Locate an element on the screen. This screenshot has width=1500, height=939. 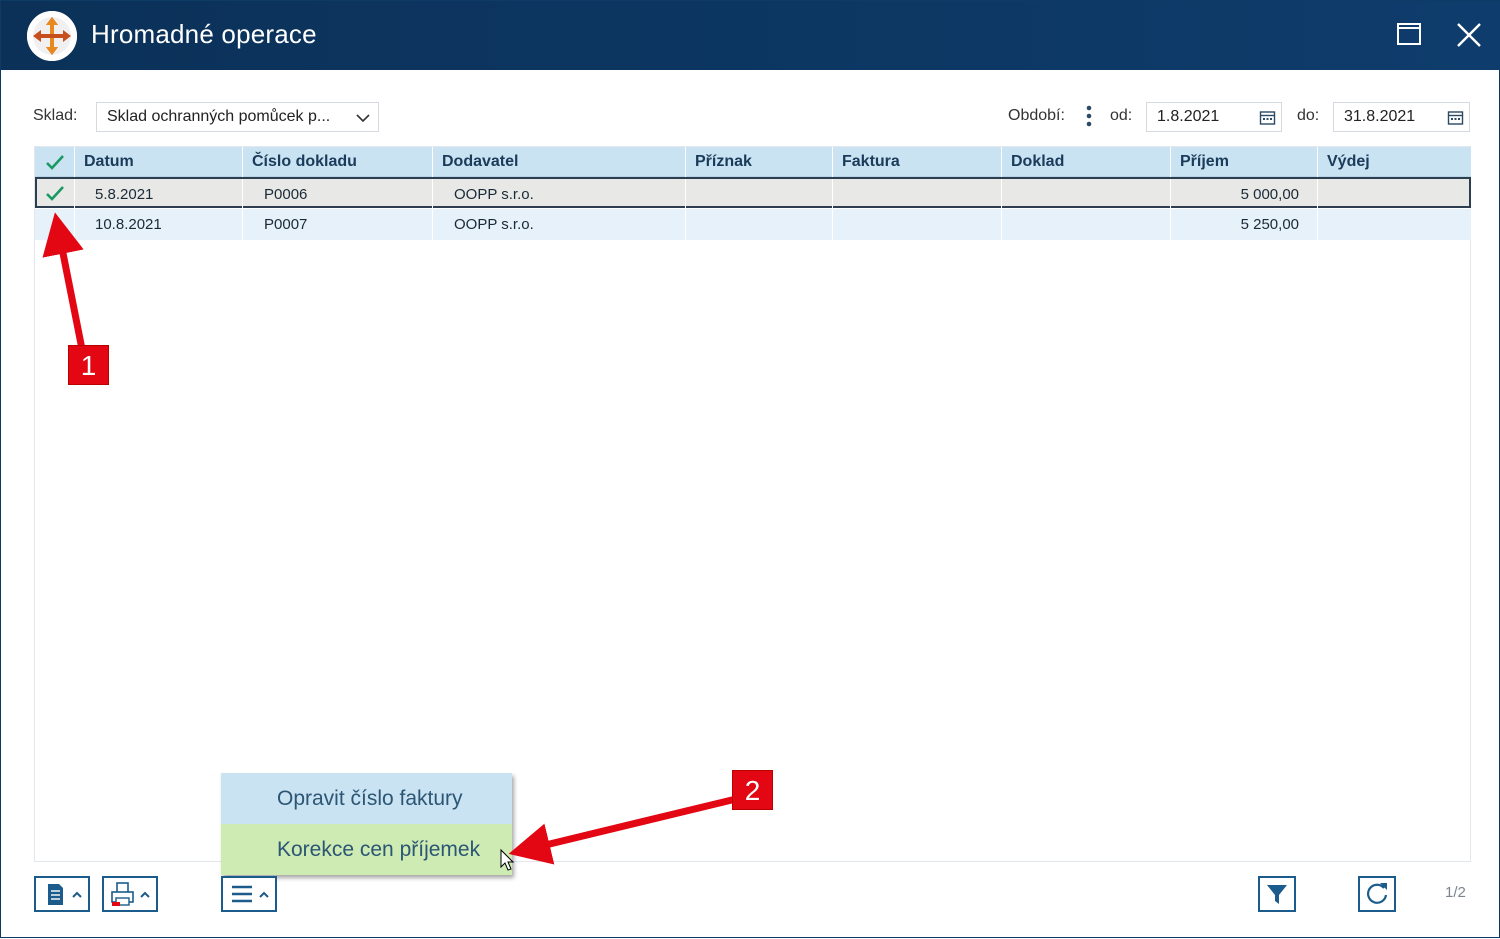
annotation-badge-1: 1 is located at coordinates (88, 365).